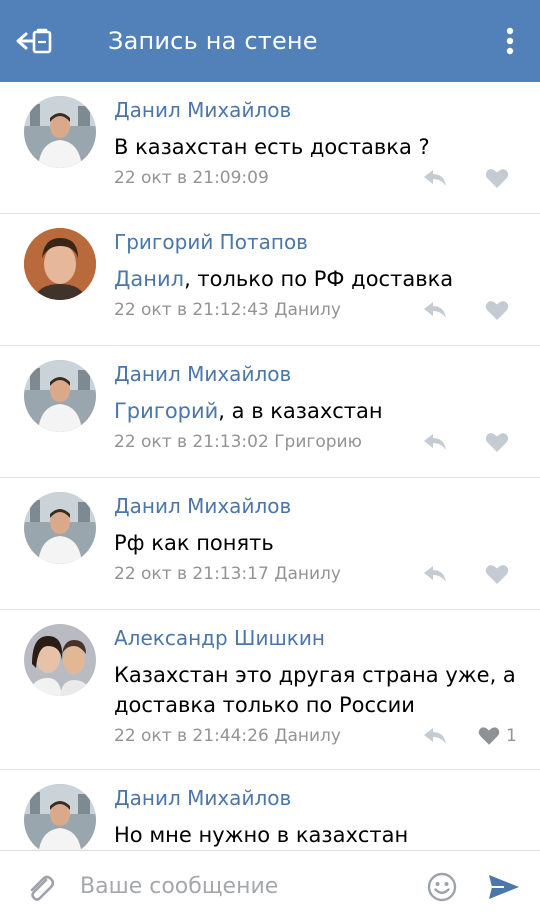  I want to click on emoji-button, so click(442, 886).